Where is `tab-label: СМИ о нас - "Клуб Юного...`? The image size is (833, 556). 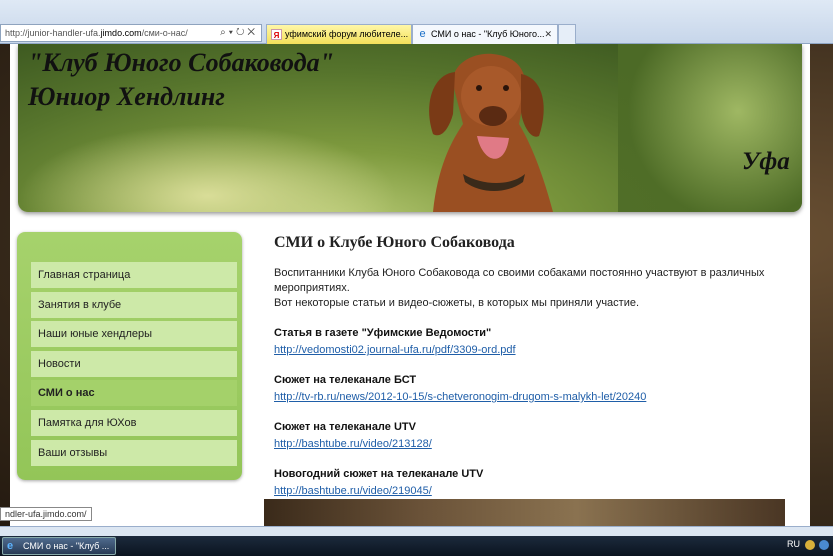 tab-label: СМИ о нас - "Клуб Юного... is located at coordinates (488, 34).